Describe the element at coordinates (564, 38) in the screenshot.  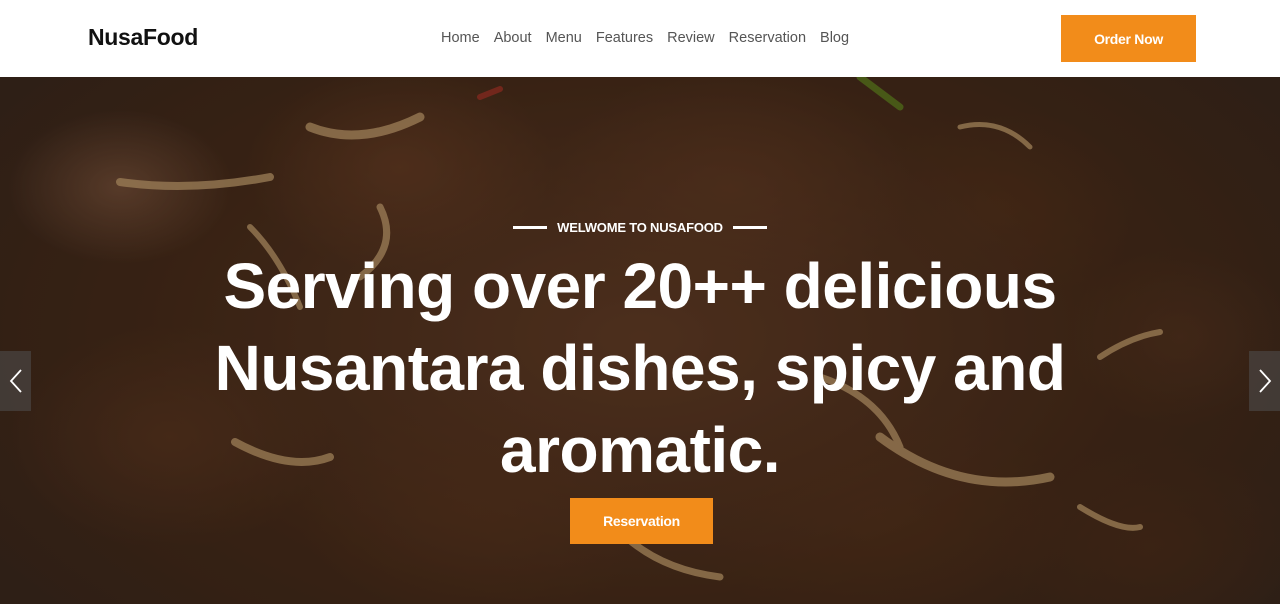
I see `nav-item-menu: Menu` at that location.